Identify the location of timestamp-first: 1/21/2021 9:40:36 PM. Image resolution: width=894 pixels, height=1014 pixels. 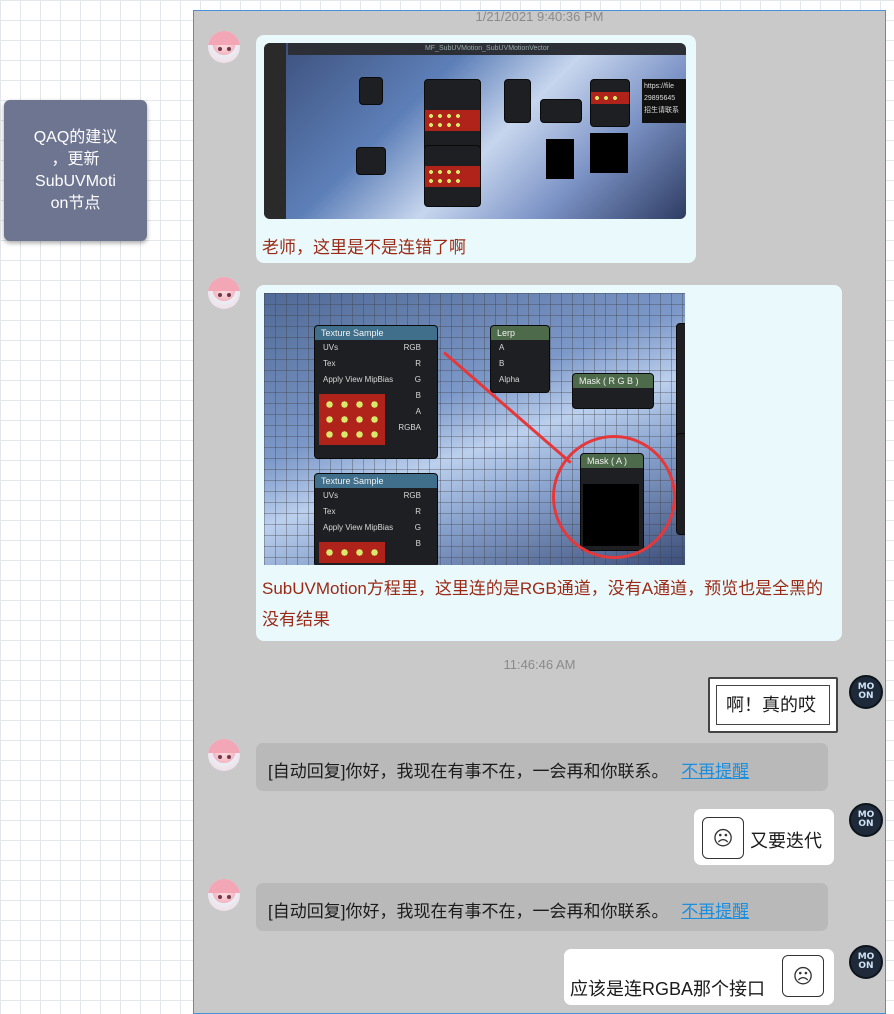
(539, 17).